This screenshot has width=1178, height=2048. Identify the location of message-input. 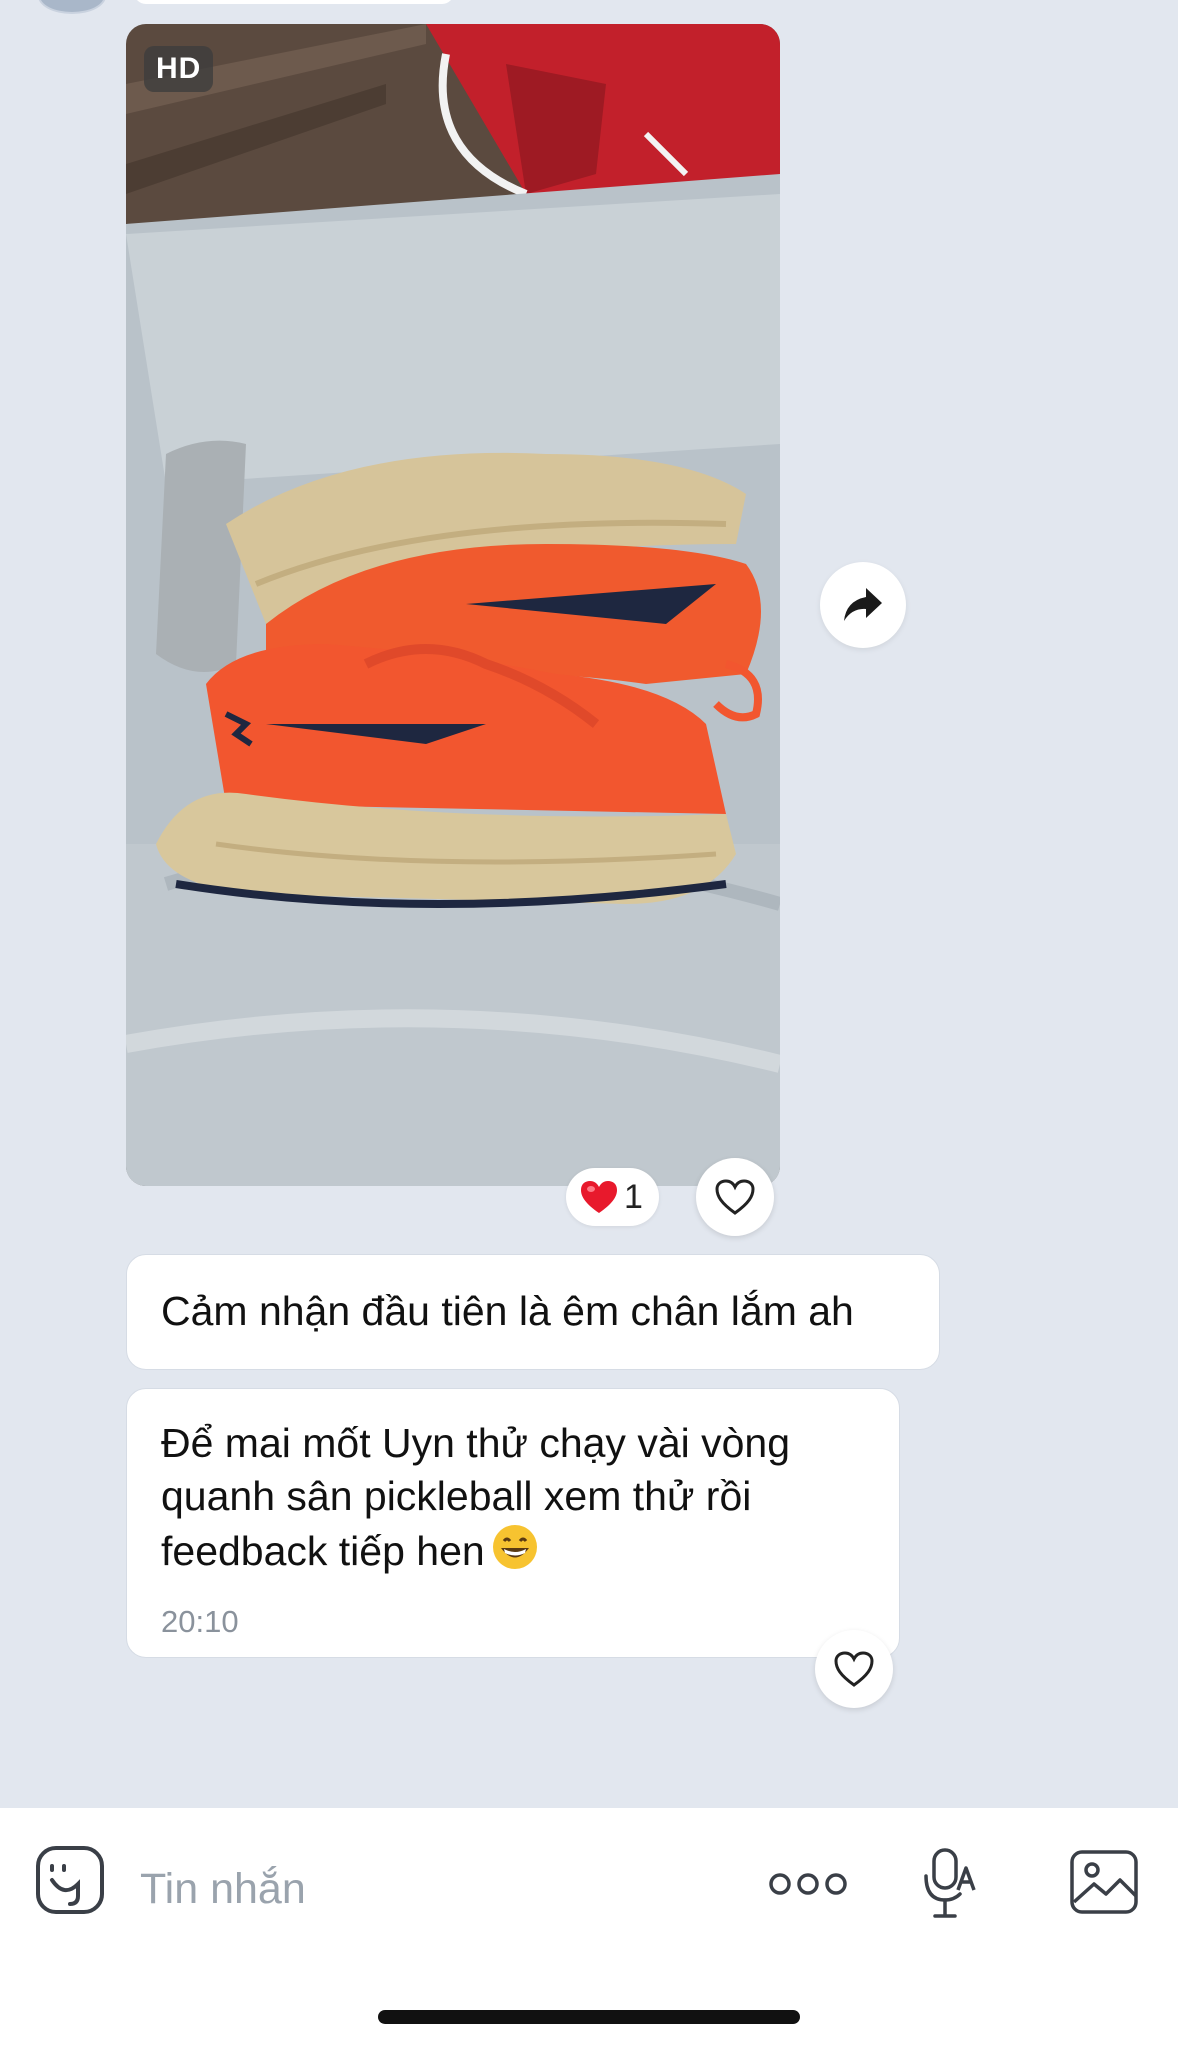
(420, 1889).